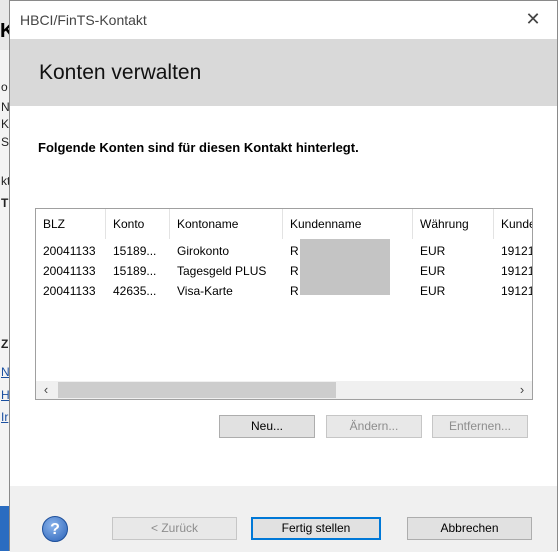 The height and width of the screenshot is (552, 558). Describe the element at coordinates (4, 87) in the screenshot. I see `background-text: o` at that location.